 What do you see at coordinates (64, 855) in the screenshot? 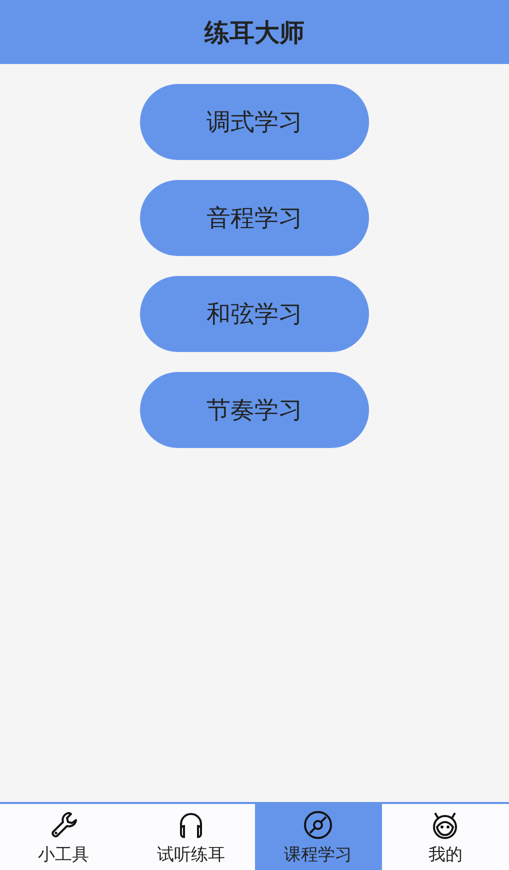
I see `tab-label: 小工具` at bounding box center [64, 855].